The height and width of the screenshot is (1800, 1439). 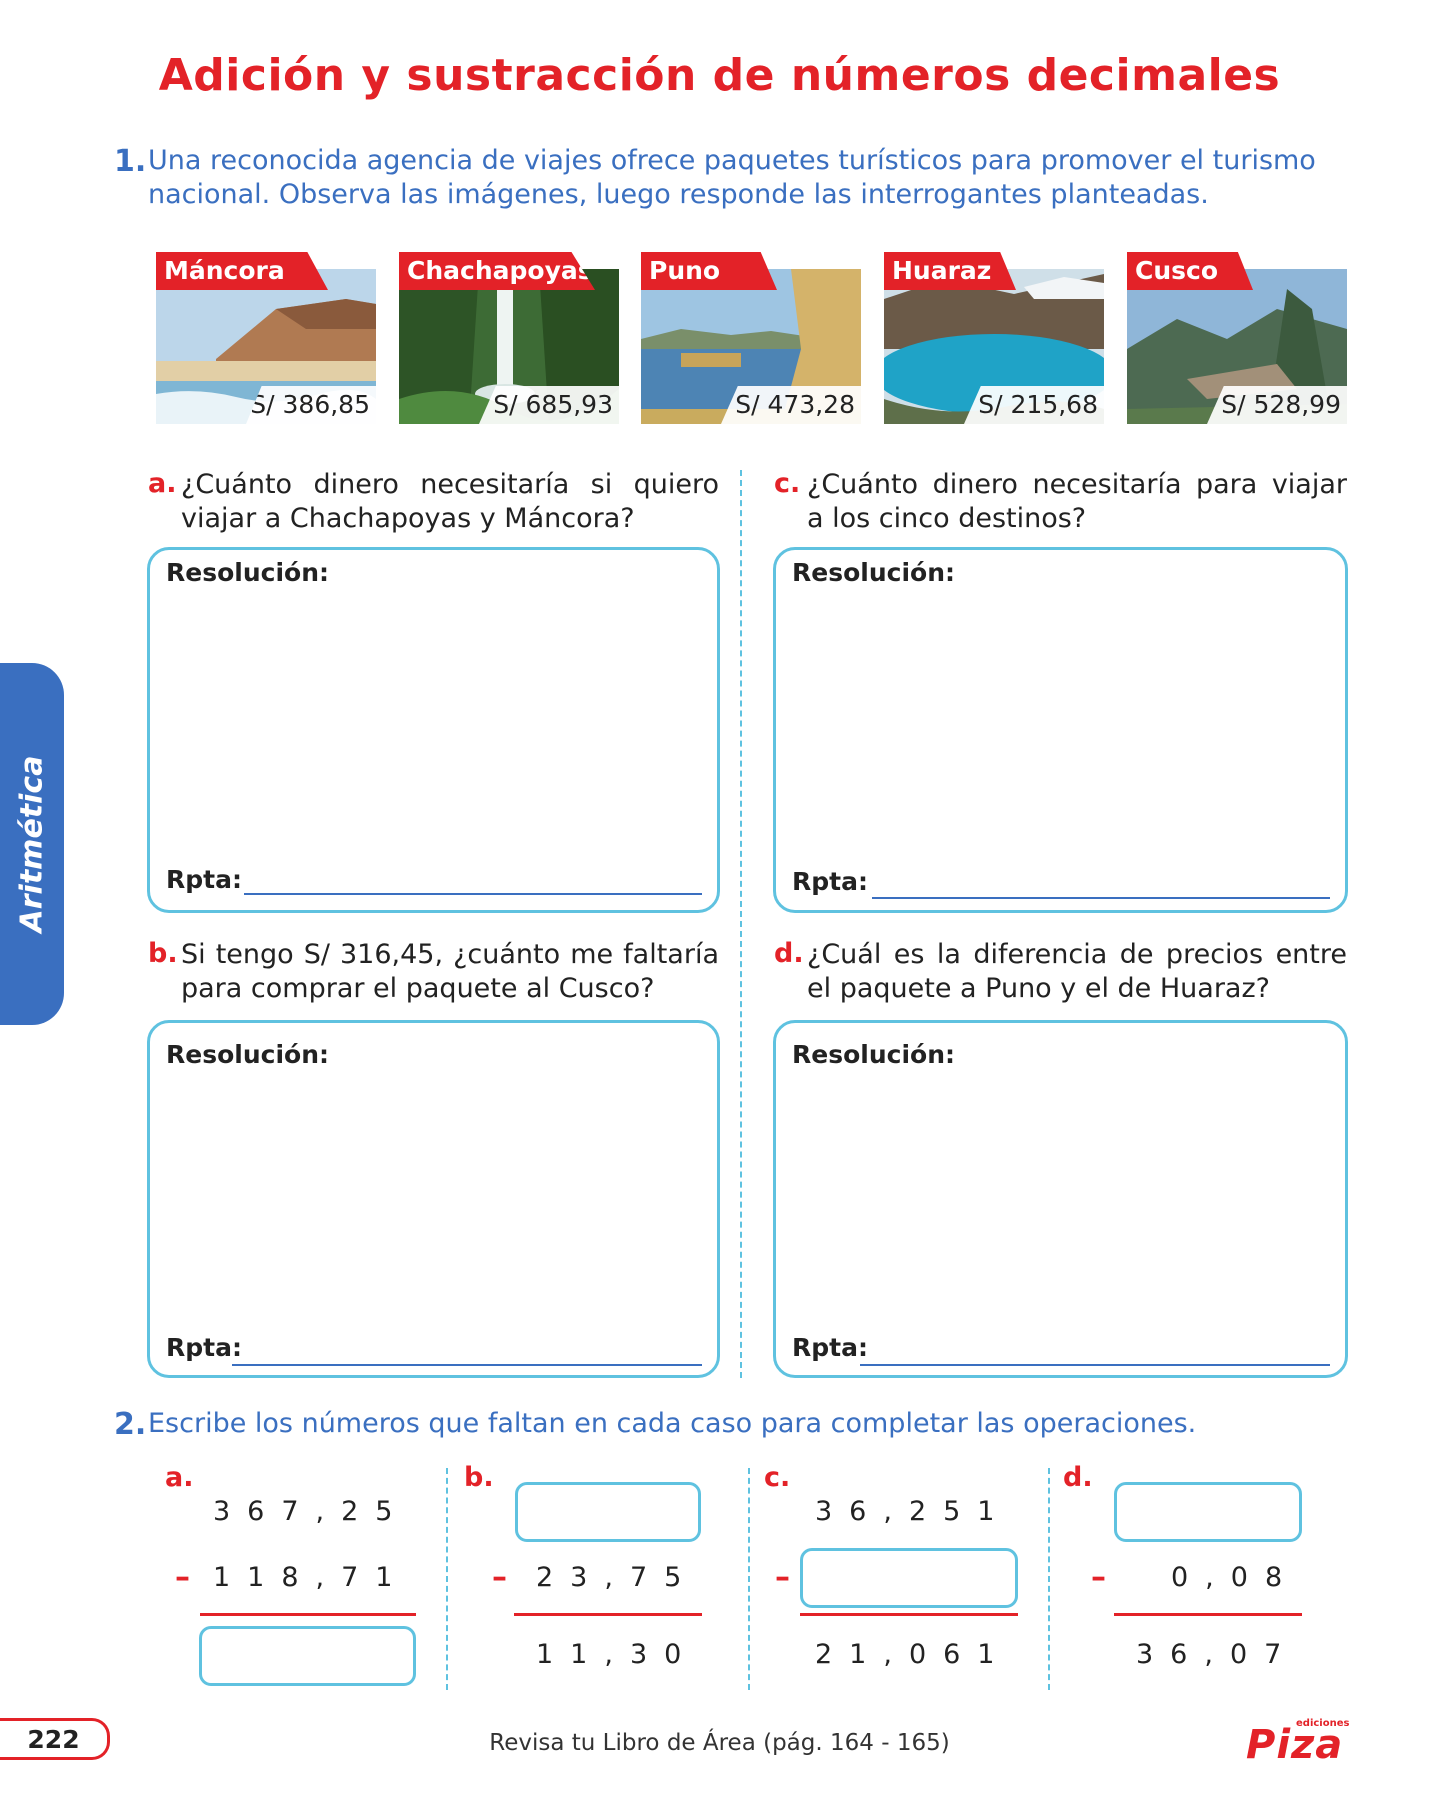 I want to click on question-a-line-1: ¿Cuánto dinero necesitaría si quiero, so click(x=450, y=484).